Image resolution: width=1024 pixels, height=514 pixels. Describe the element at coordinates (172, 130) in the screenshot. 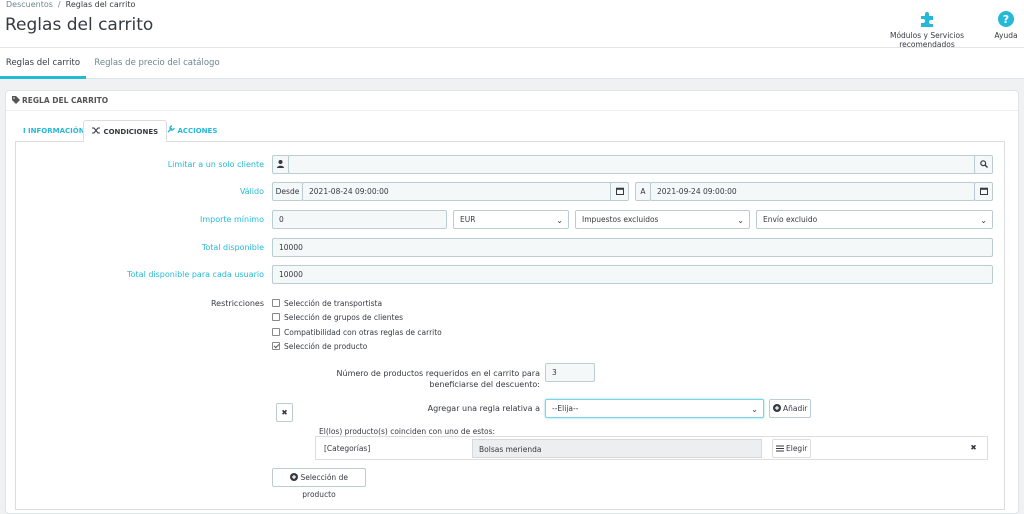

I see `wrench-icon` at that location.